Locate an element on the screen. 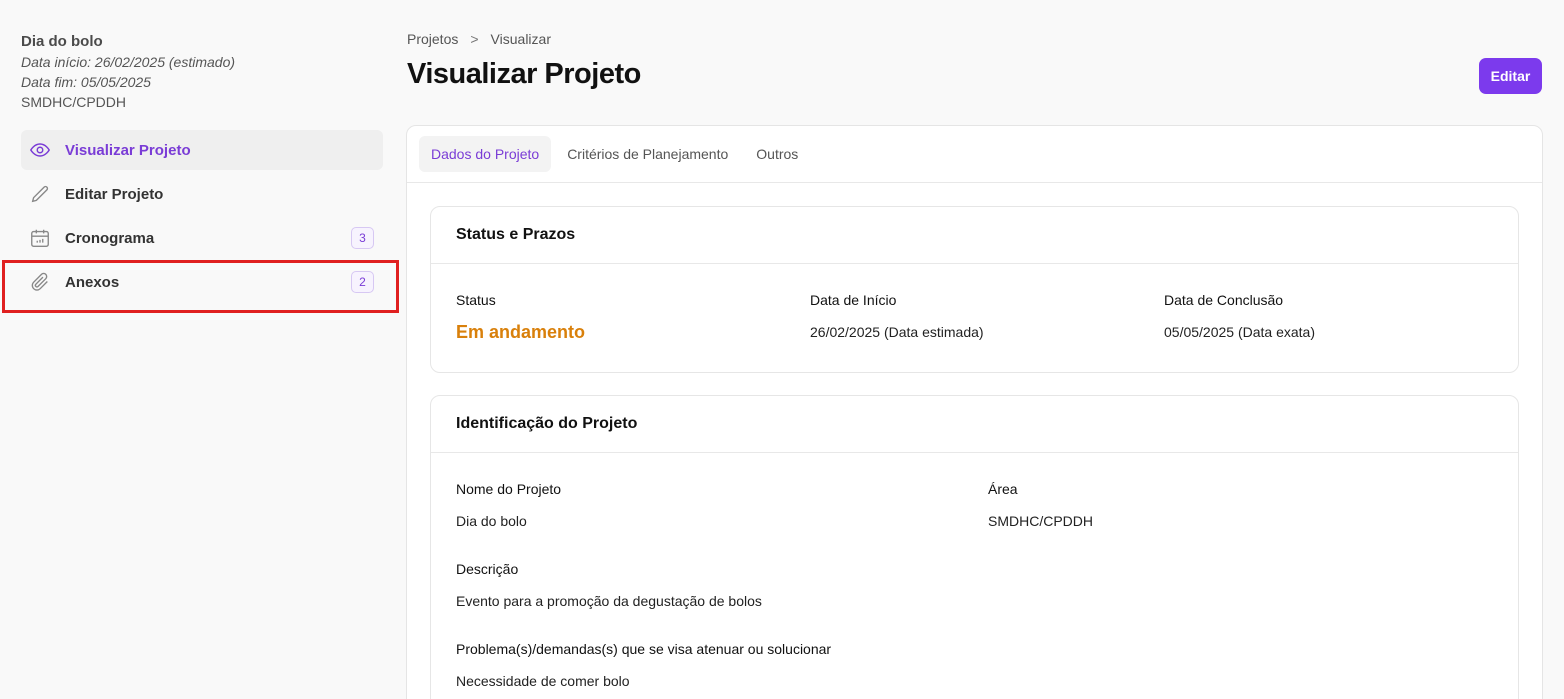 The width and height of the screenshot is (1564, 699). sidebar-item-editar: Editar Projeto is located at coordinates (202, 194).